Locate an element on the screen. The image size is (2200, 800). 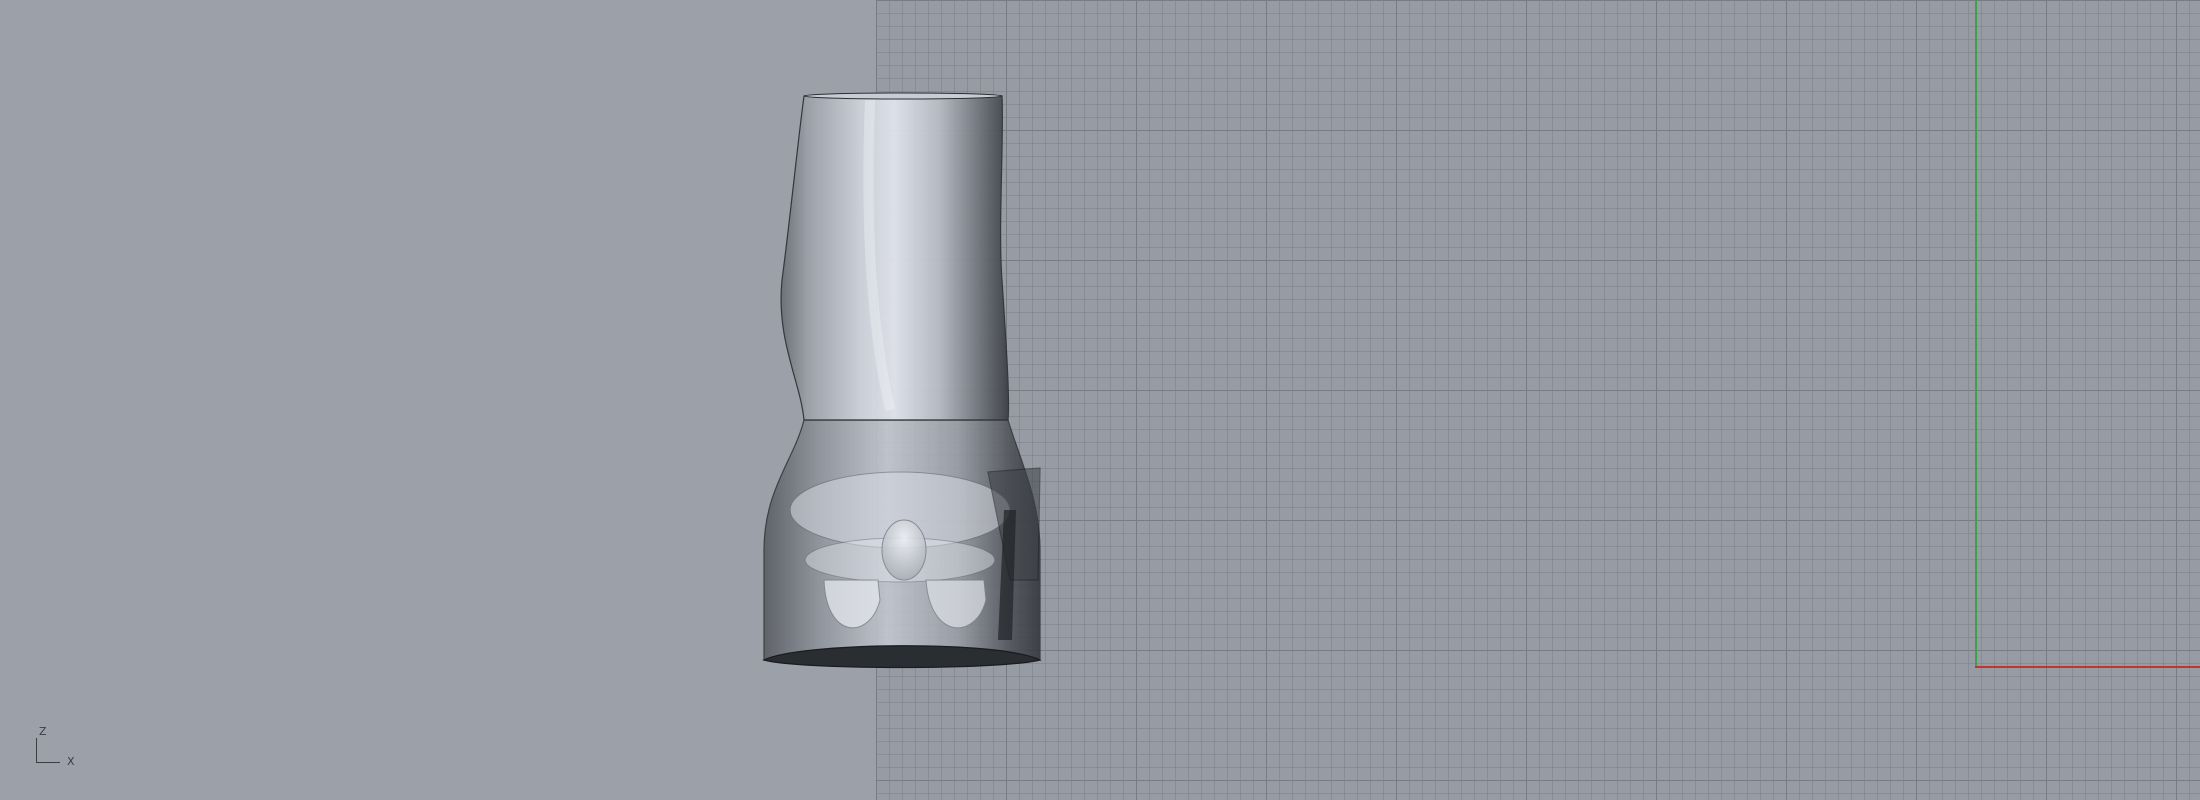
world-y-axis-line is located at coordinates (1976, 333).